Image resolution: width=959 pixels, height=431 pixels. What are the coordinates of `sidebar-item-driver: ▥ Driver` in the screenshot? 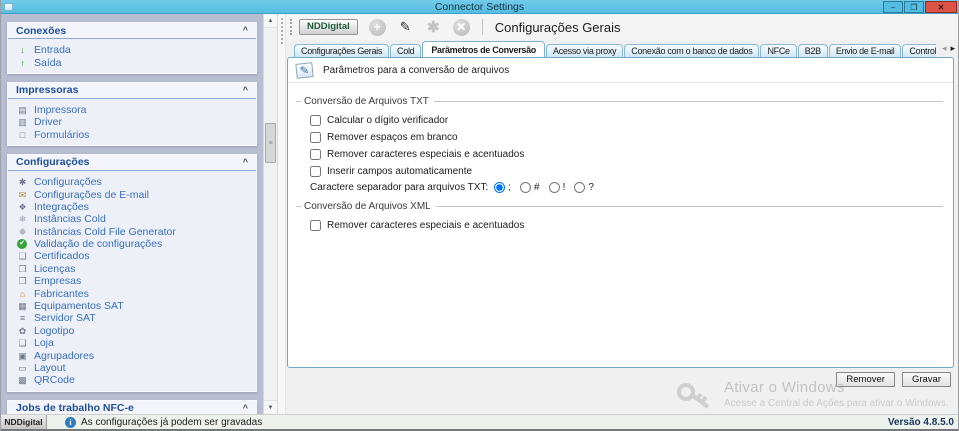 It's located at (132, 122).